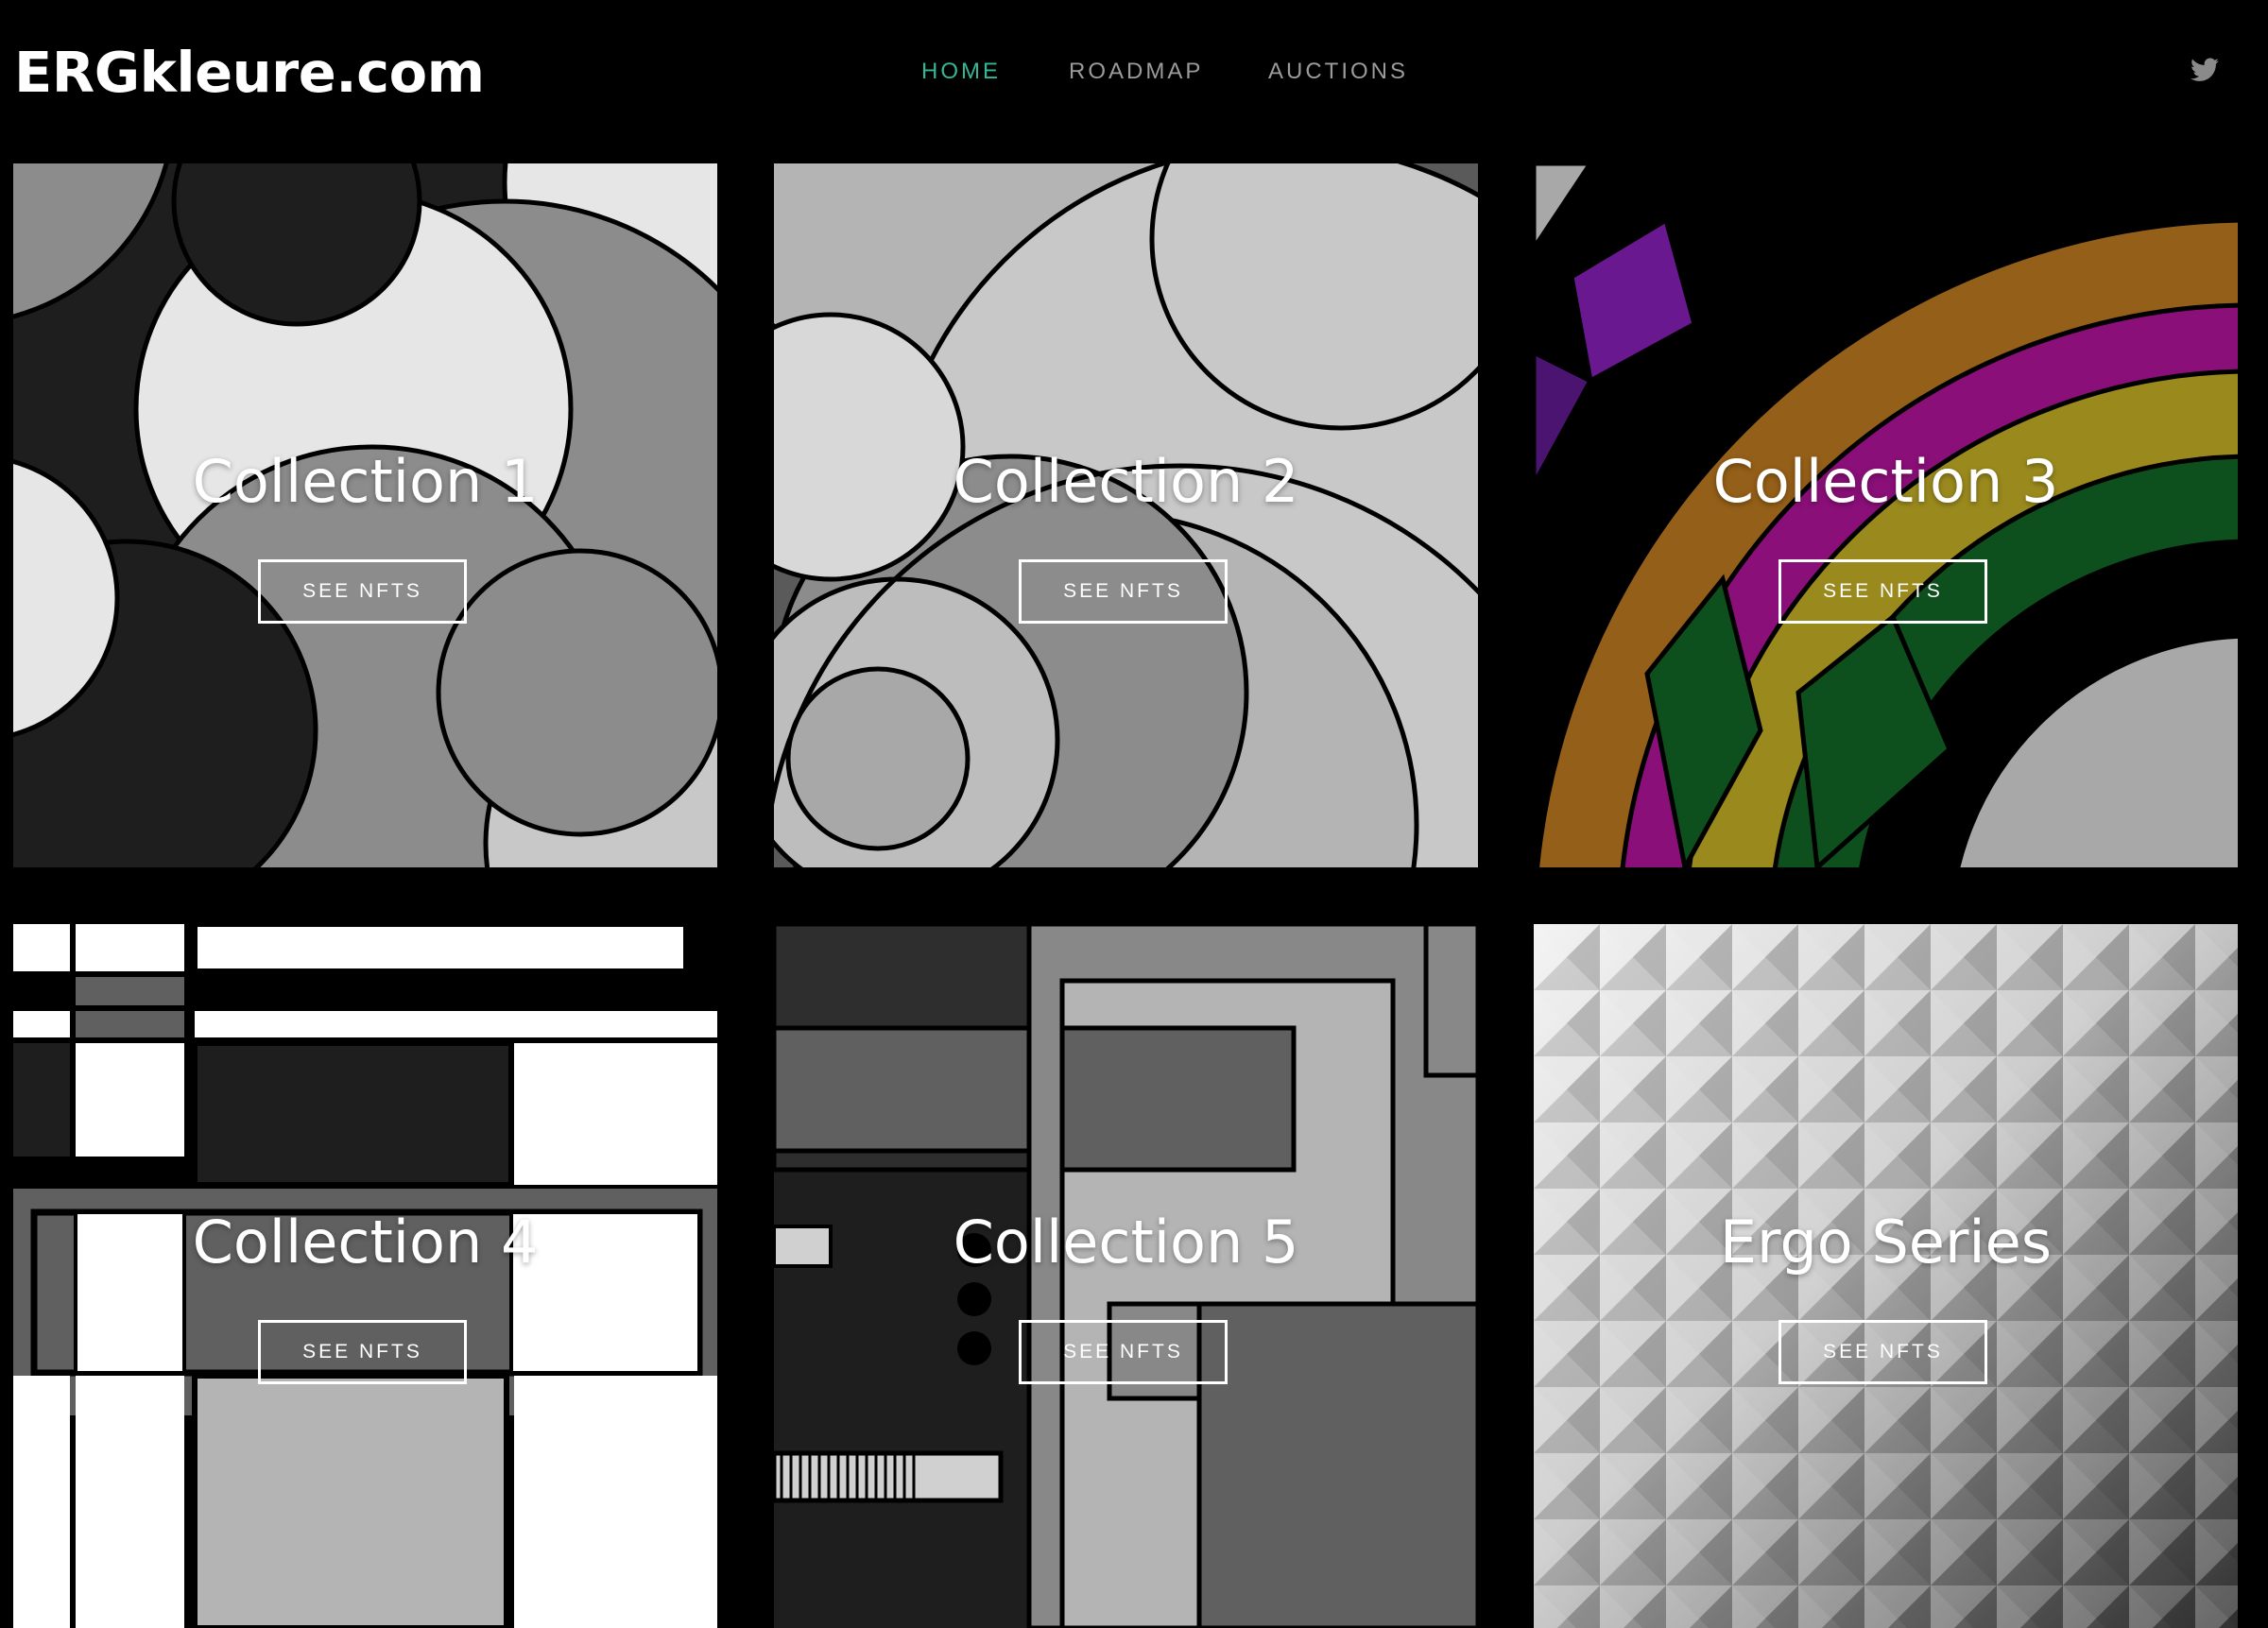 The height and width of the screenshot is (1628, 2268). What do you see at coordinates (1136, 72) in the screenshot?
I see `nav-roadmap: ROADMAP` at bounding box center [1136, 72].